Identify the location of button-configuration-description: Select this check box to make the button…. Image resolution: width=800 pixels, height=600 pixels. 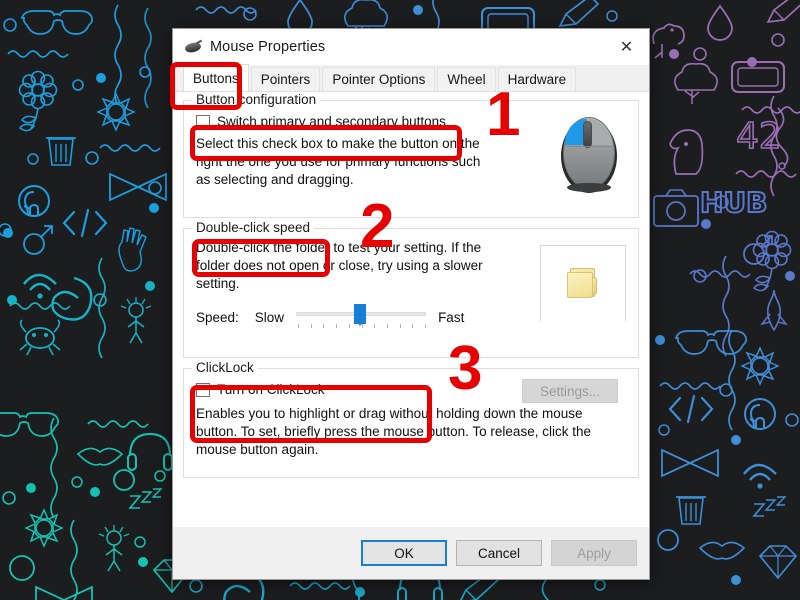
(338, 161).